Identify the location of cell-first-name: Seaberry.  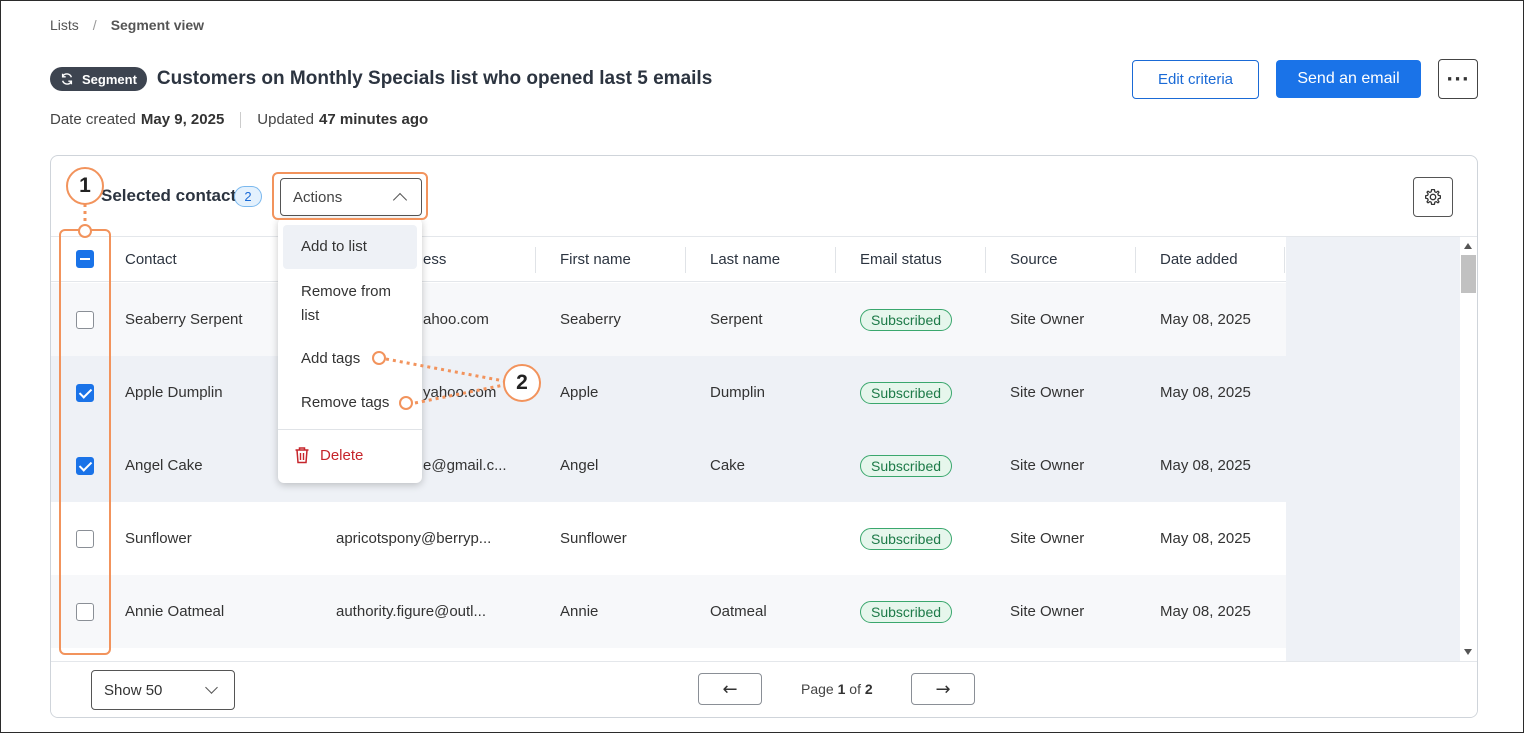
(590, 319).